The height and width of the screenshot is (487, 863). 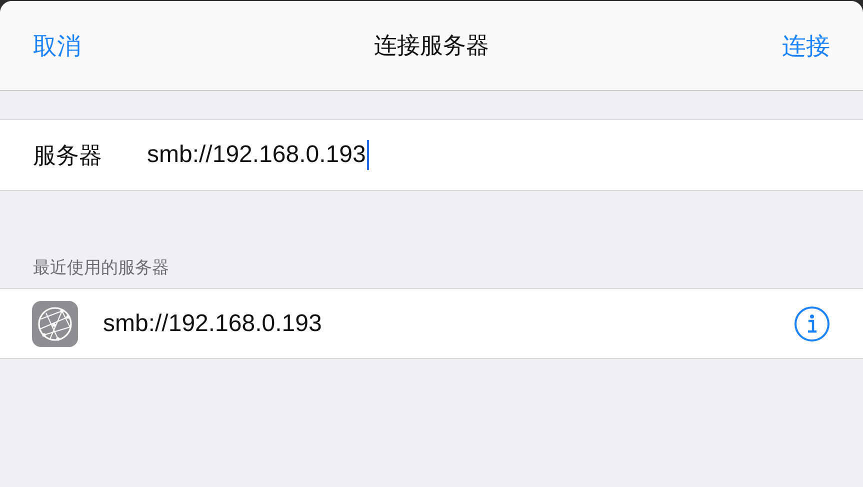 What do you see at coordinates (68, 156) in the screenshot?
I see `server-label: 服务器` at bounding box center [68, 156].